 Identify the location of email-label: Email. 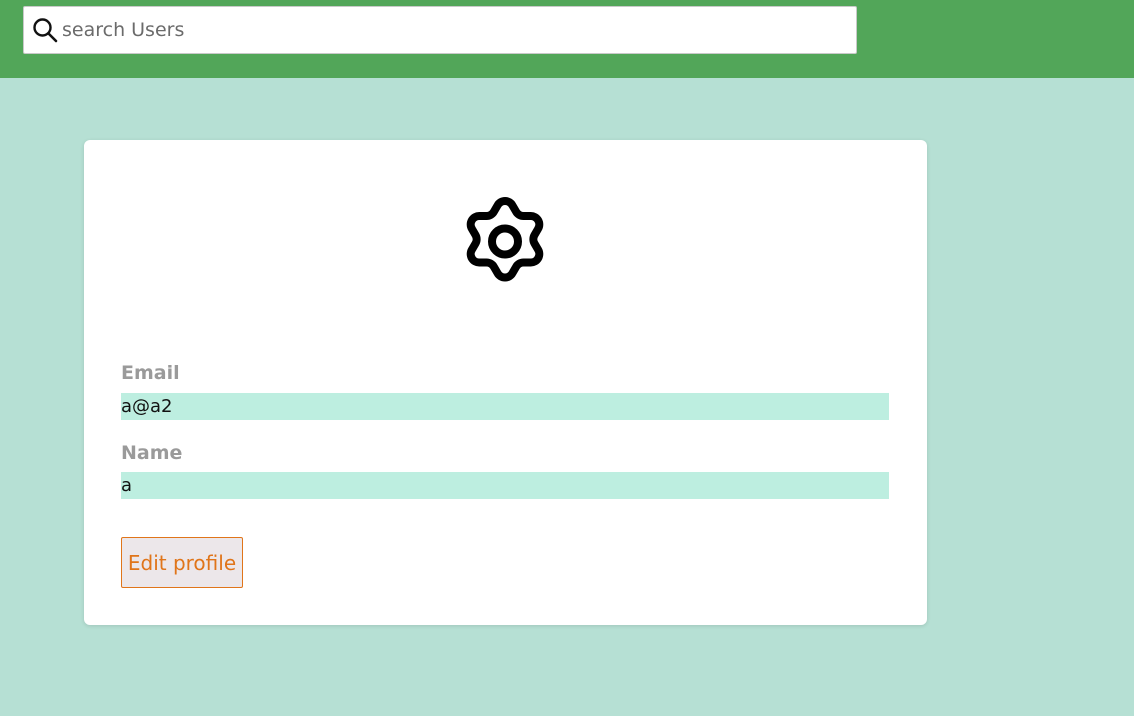
(150, 373).